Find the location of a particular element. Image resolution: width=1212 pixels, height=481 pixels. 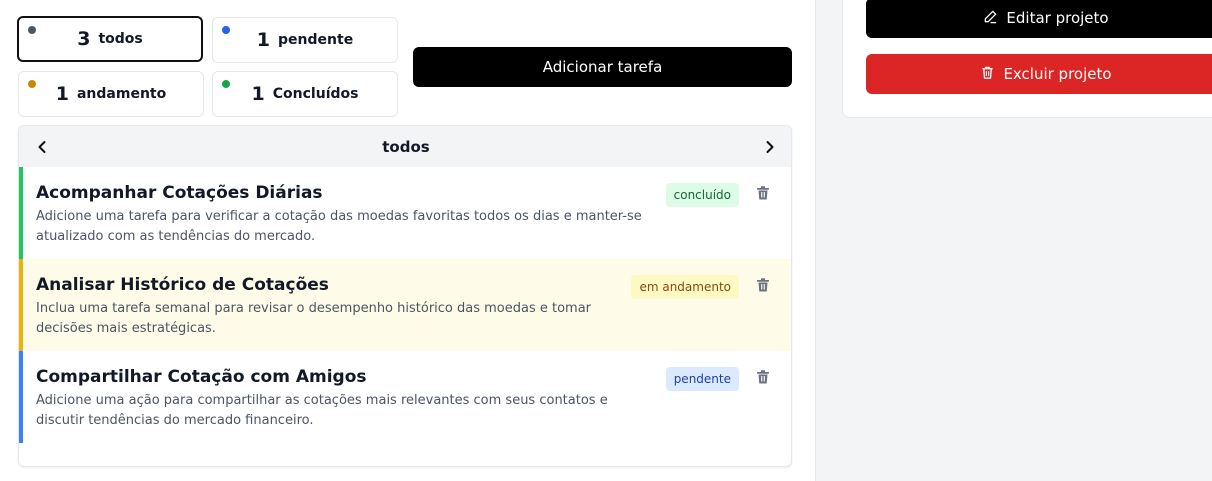

filter-label: andamento is located at coordinates (121, 94).